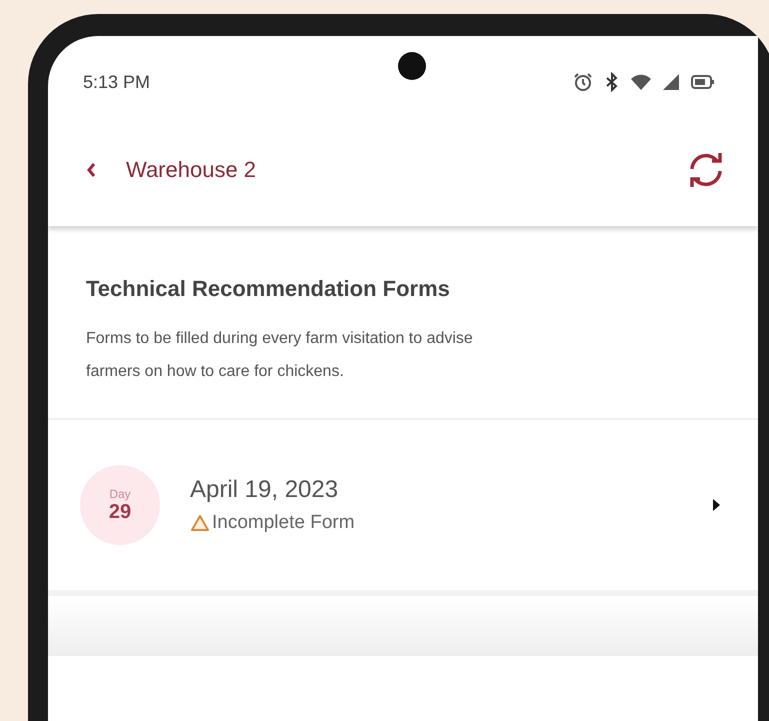 This screenshot has width=769, height=721. What do you see at coordinates (200, 523) in the screenshot?
I see `warning-icon` at bounding box center [200, 523].